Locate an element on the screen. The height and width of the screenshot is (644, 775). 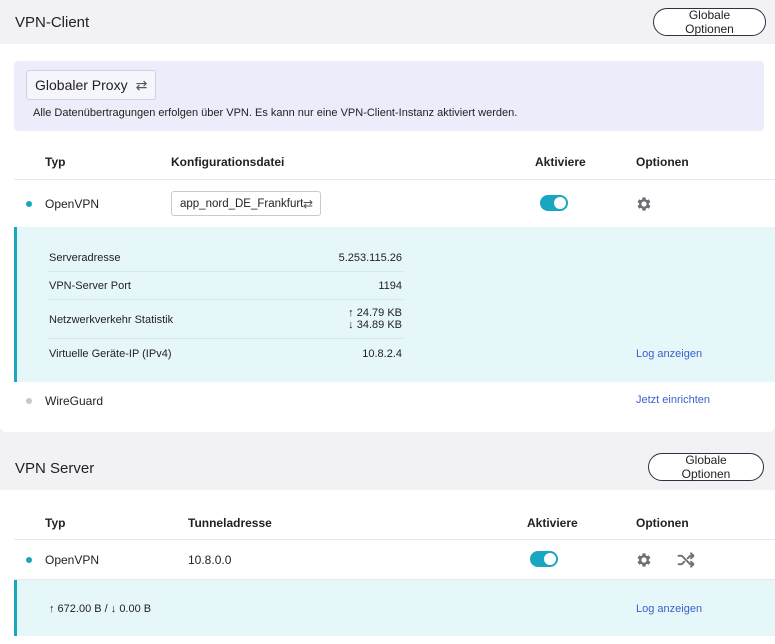
server-col-header-type: Typ is located at coordinates (55, 523).